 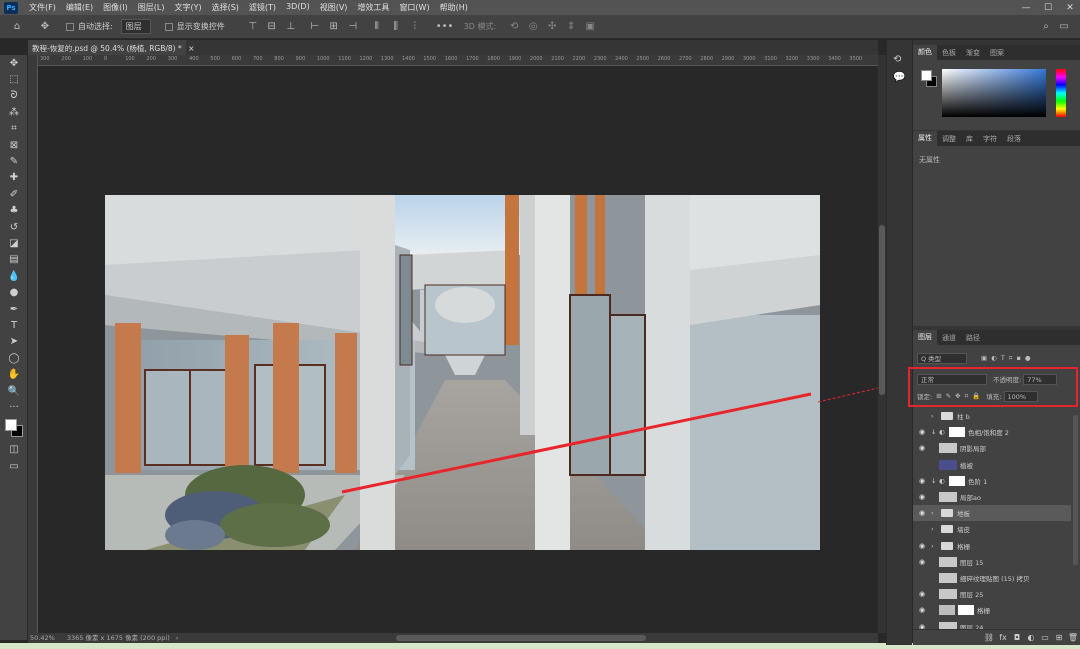 I want to click on align-hcenter-icon: ⊞, so click(x=334, y=27).